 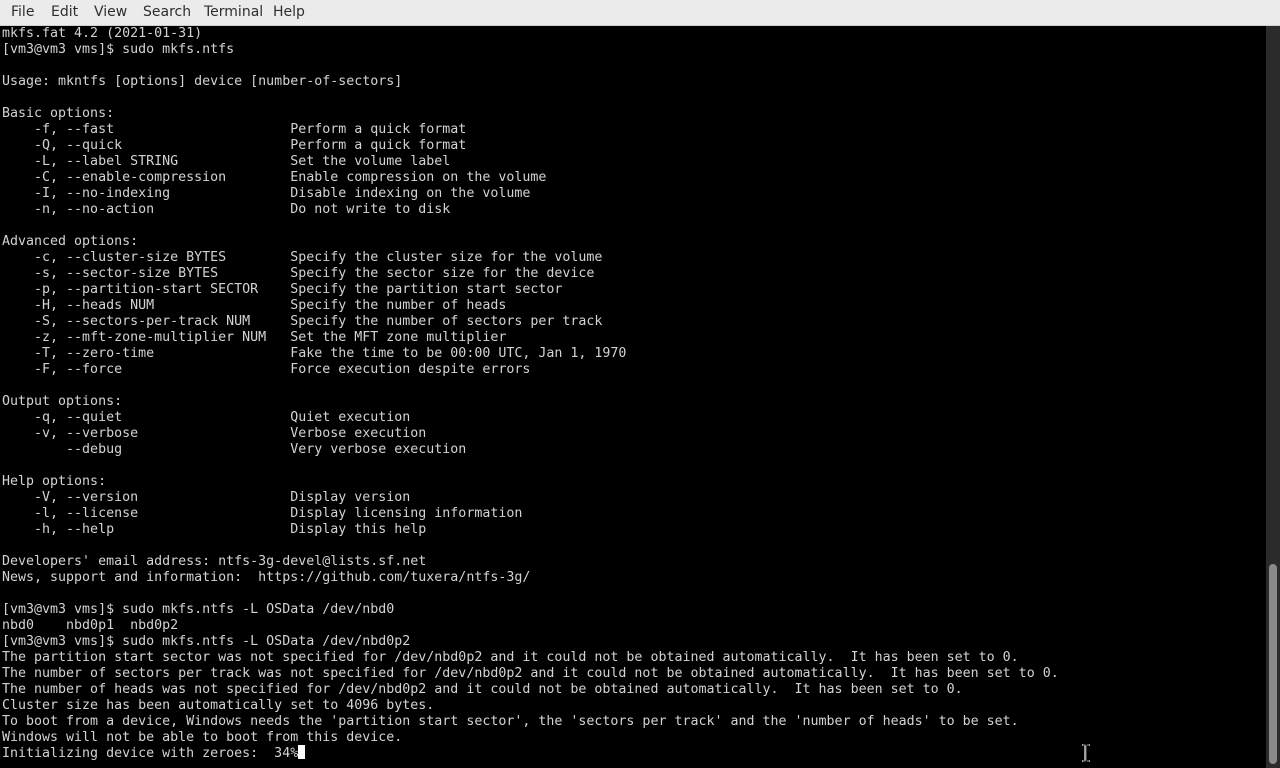 What do you see at coordinates (214, 529) in the screenshot?
I see `terminal-line: -h, --help Display this help` at bounding box center [214, 529].